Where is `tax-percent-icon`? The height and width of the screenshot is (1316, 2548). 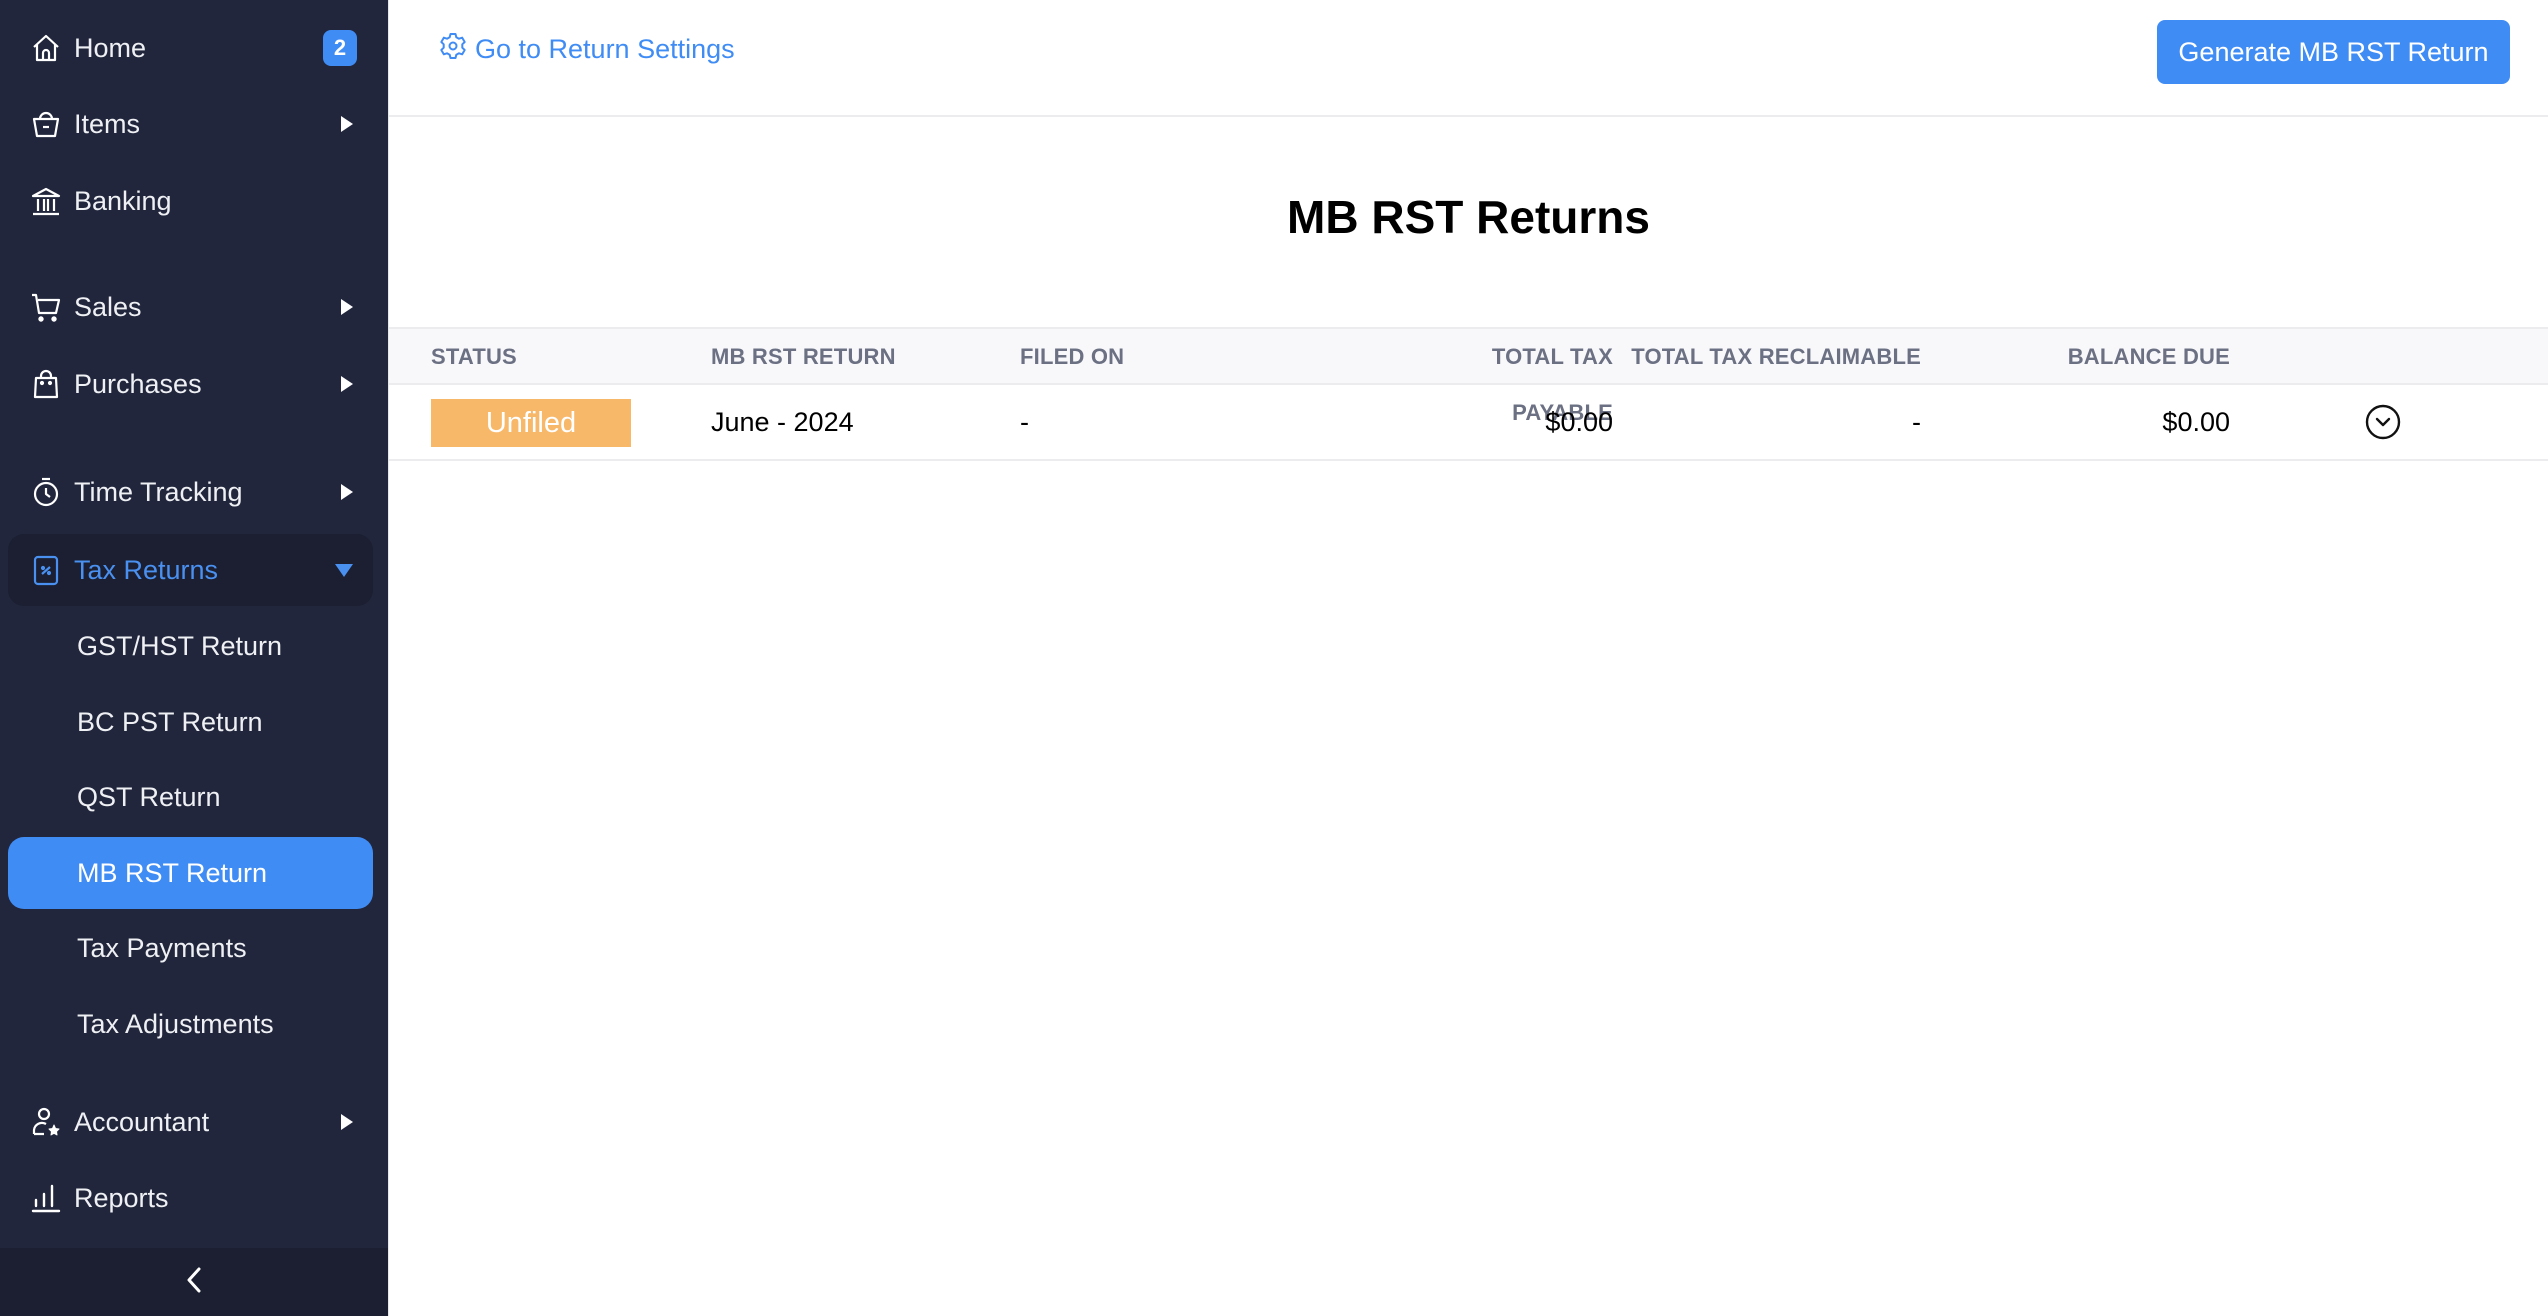
tax-percent-icon is located at coordinates (46, 570).